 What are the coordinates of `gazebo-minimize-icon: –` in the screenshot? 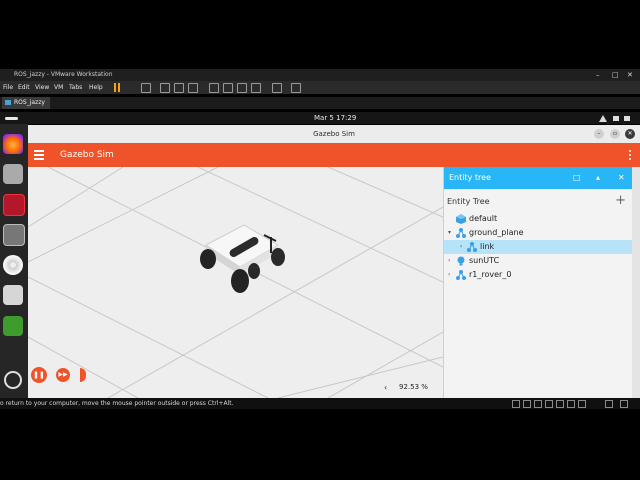 It's located at (599, 134).